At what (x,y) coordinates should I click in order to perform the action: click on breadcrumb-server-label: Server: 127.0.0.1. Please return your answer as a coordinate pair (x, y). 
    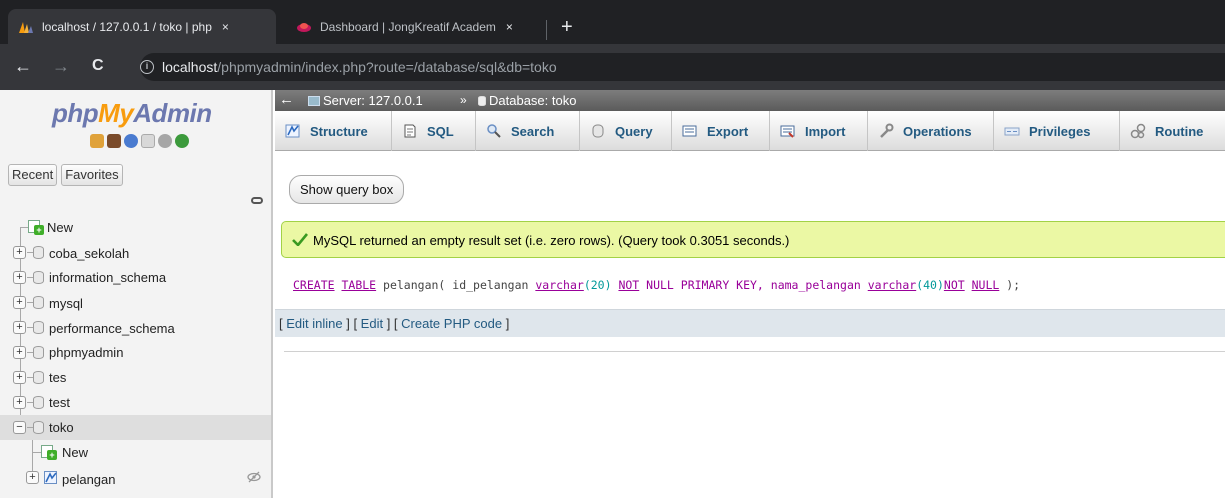
    Looking at the image, I should click on (373, 100).